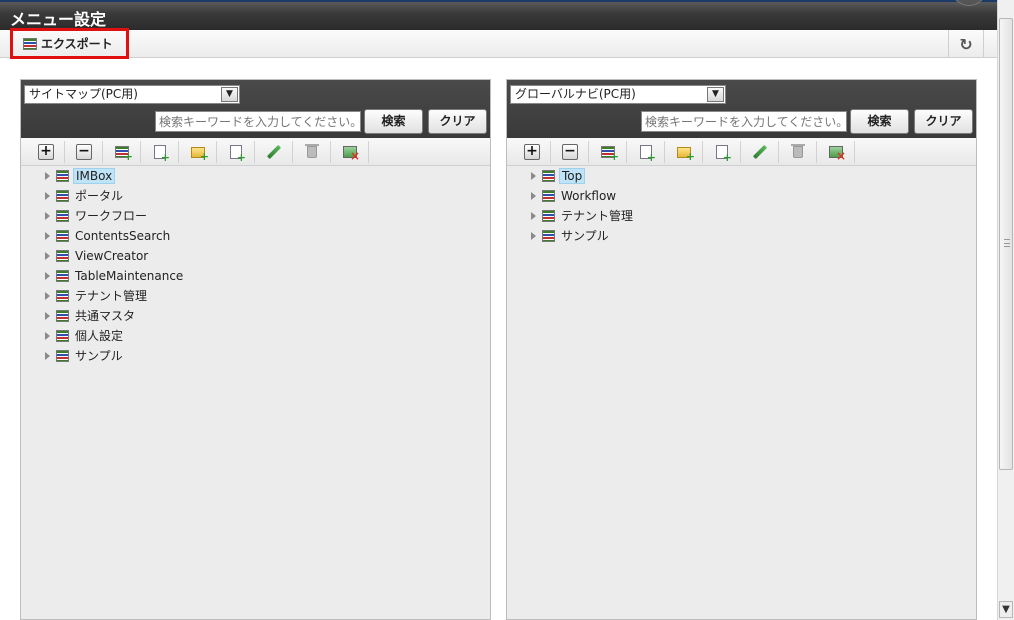  I want to click on export-button: エクスポート, so click(69, 43).